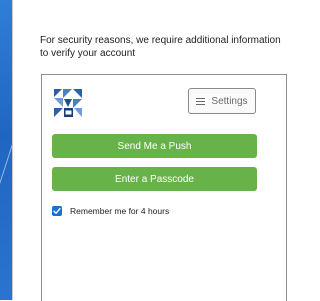  I want to click on settings-button: Settings, so click(222, 101).